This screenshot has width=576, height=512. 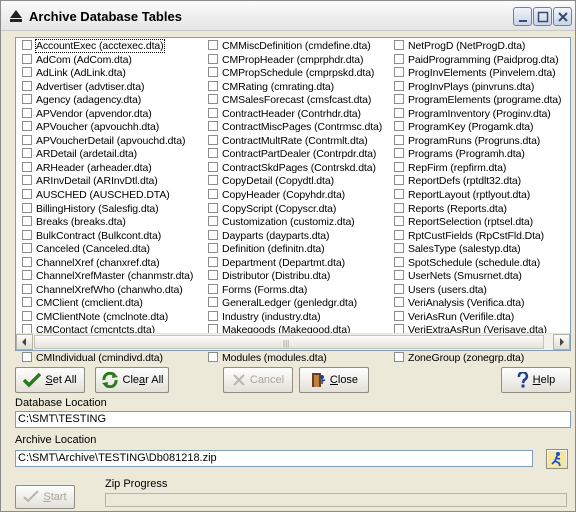 What do you see at coordinates (295, 236) in the screenshot?
I see `table-checkbox-item: Dayparts (dayparts.dta)` at bounding box center [295, 236].